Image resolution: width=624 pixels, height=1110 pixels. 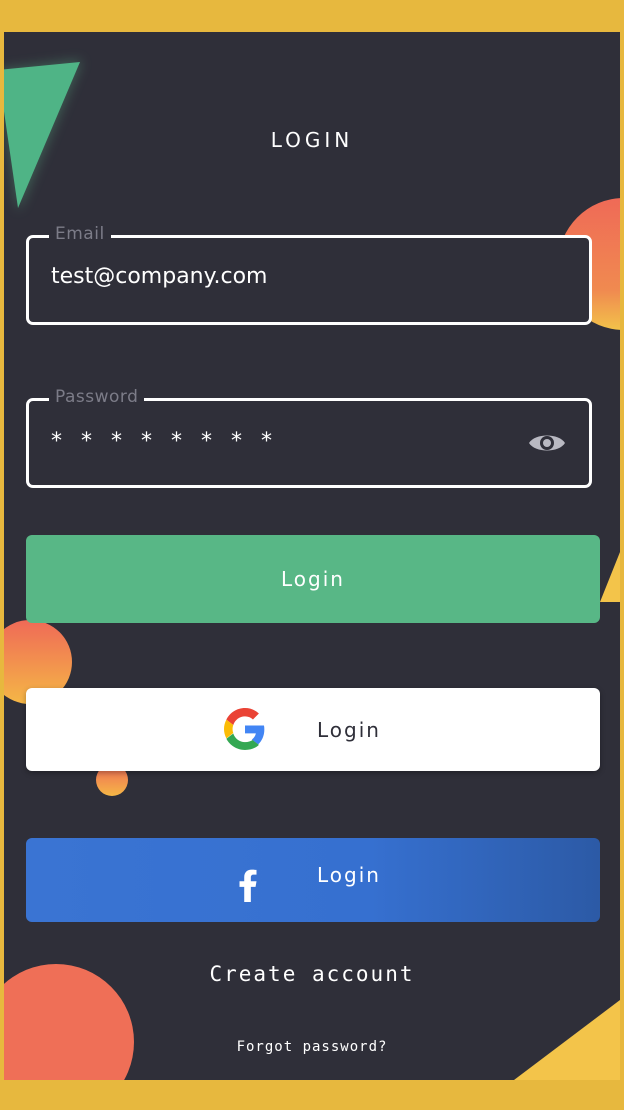 What do you see at coordinates (309, 437) in the screenshot?
I see `password-field: Password * * * * * * * *` at bounding box center [309, 437].